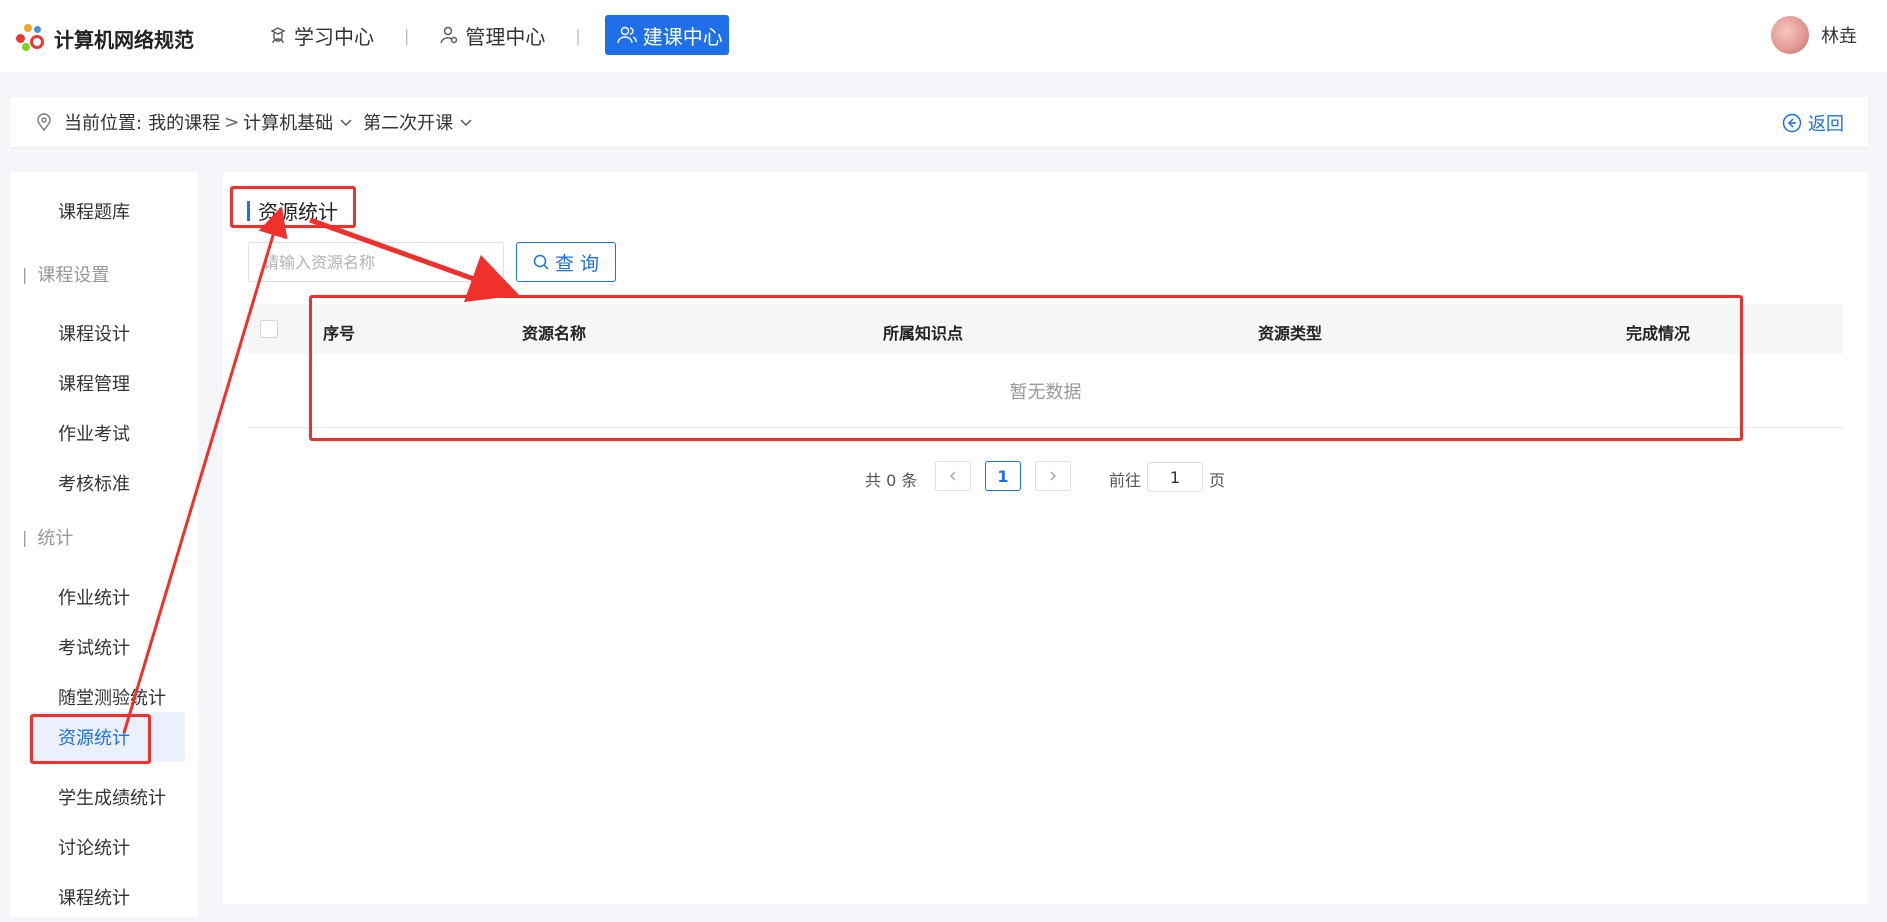  What do you see at coordinates (73, 275) in the screenshot?
I see `sidebar-group-title: 课程设置` at bounding box center [73, 275].